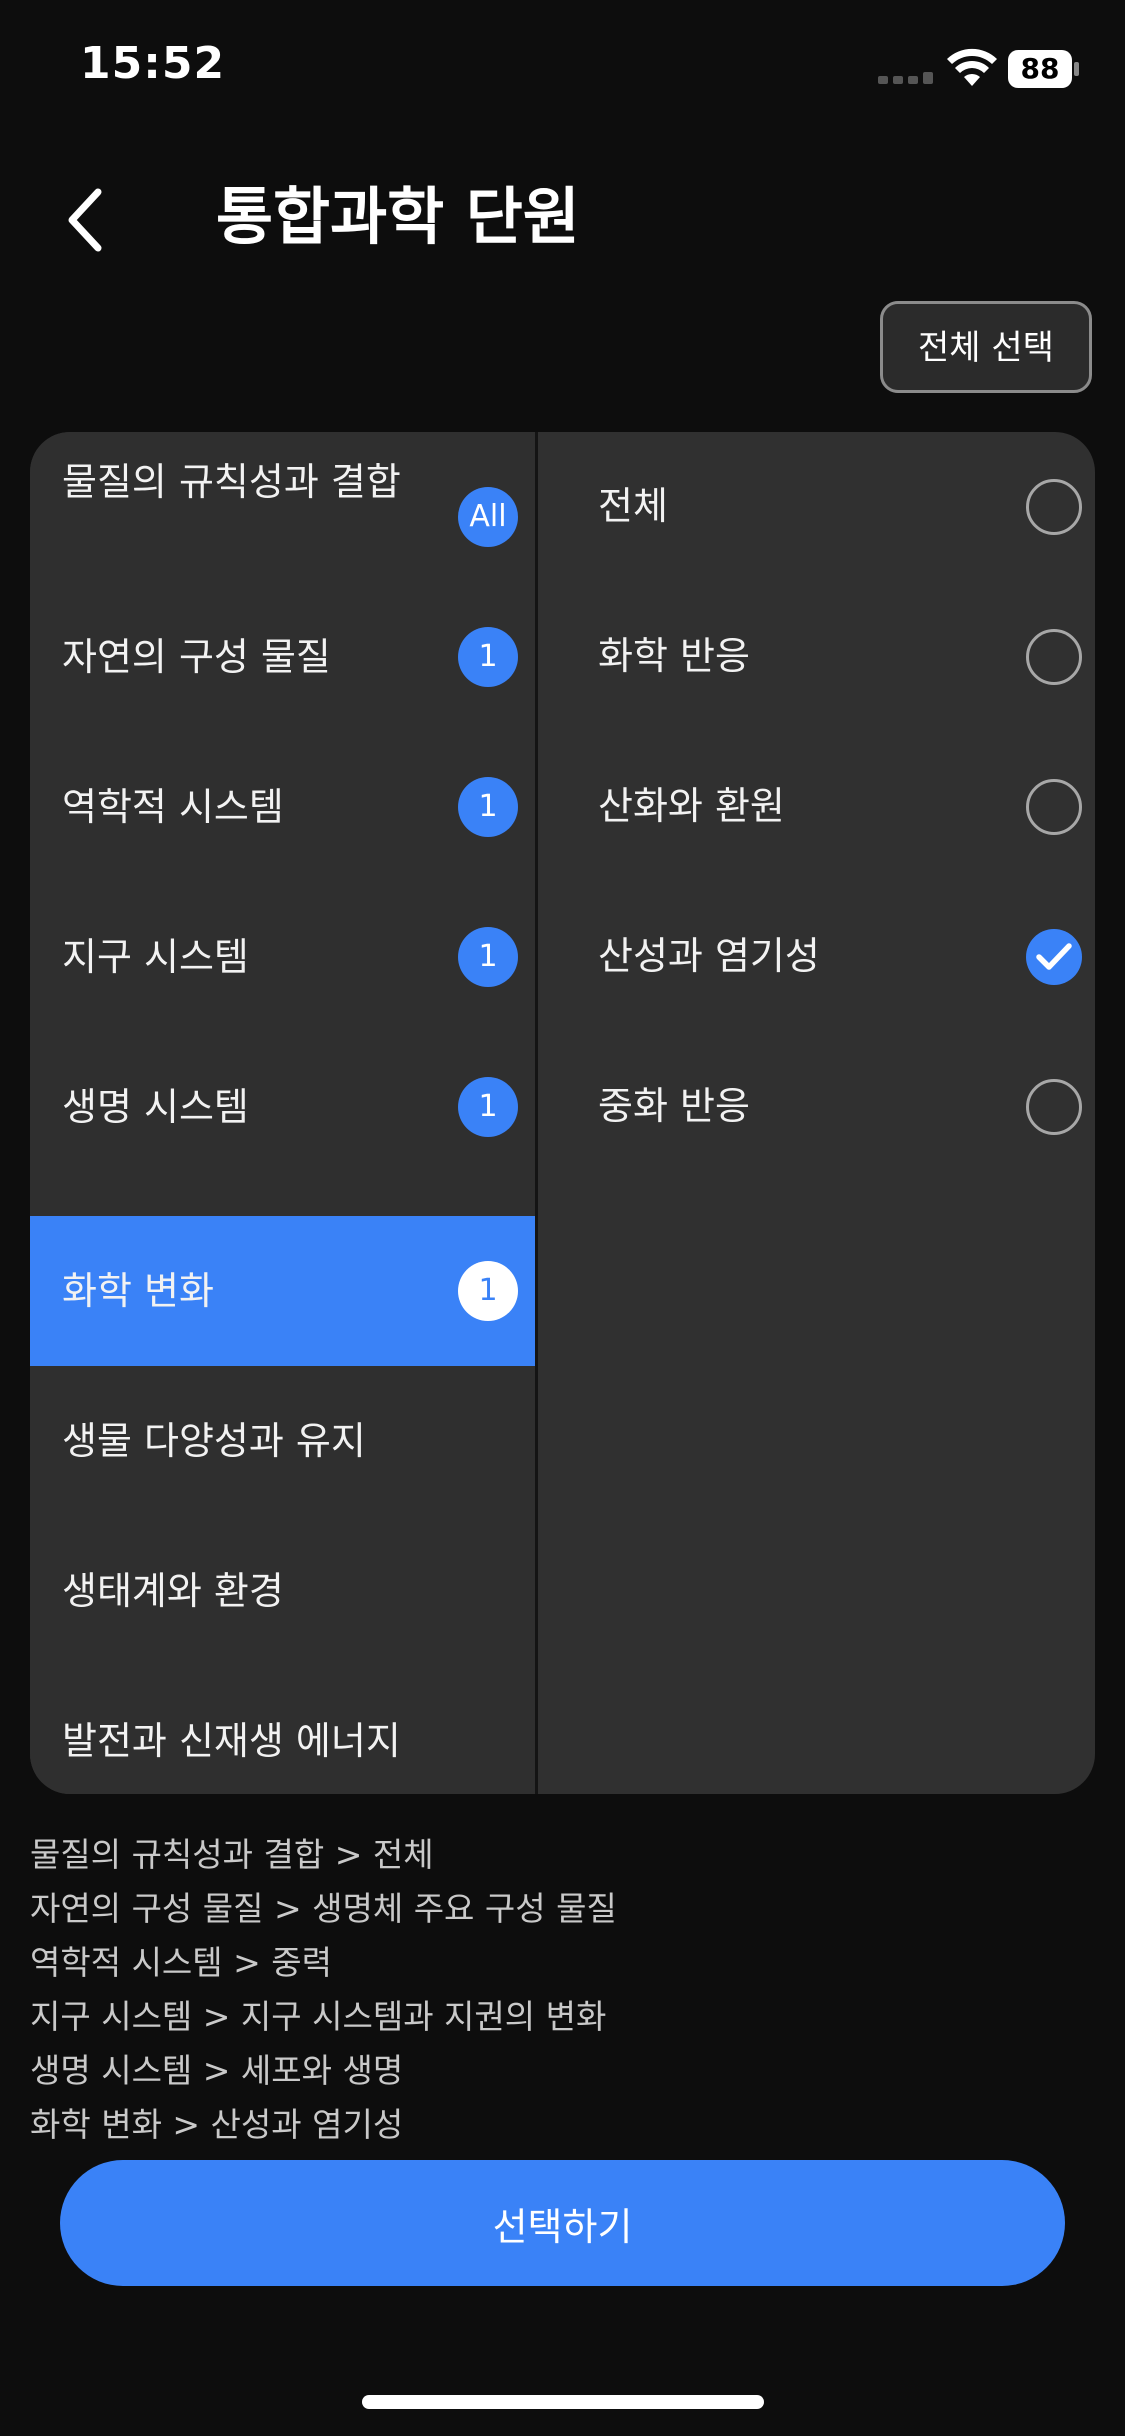  What do you see at coordinates (986, 347) in the screenshot?
I see `select-all-button: 전체 선택` at bounding box center [986, 347].